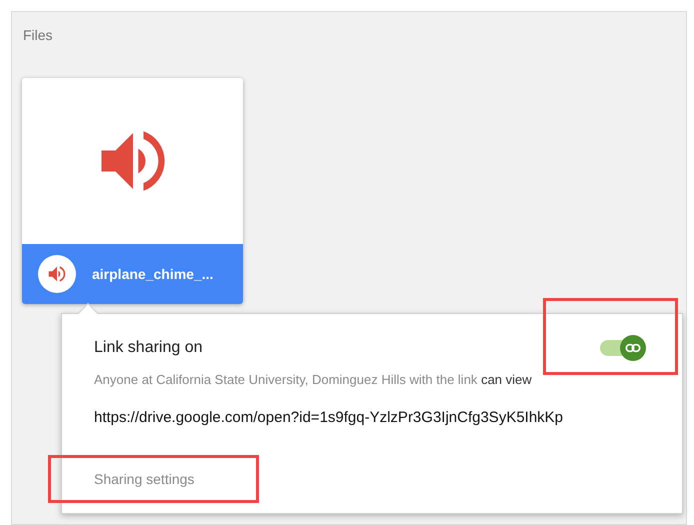  I want to click on link-sharing-toggle, so click(622, 348).